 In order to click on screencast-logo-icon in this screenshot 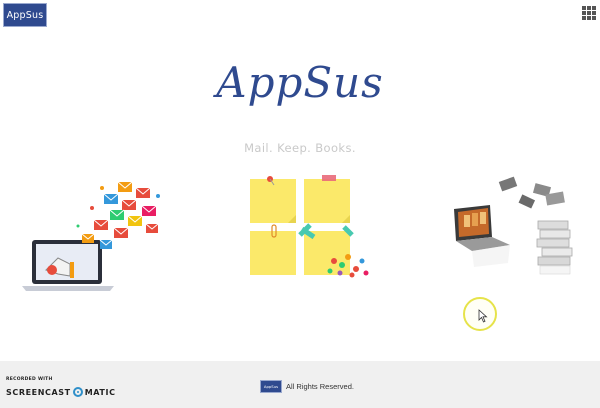, I will do `click(77, 392)`.